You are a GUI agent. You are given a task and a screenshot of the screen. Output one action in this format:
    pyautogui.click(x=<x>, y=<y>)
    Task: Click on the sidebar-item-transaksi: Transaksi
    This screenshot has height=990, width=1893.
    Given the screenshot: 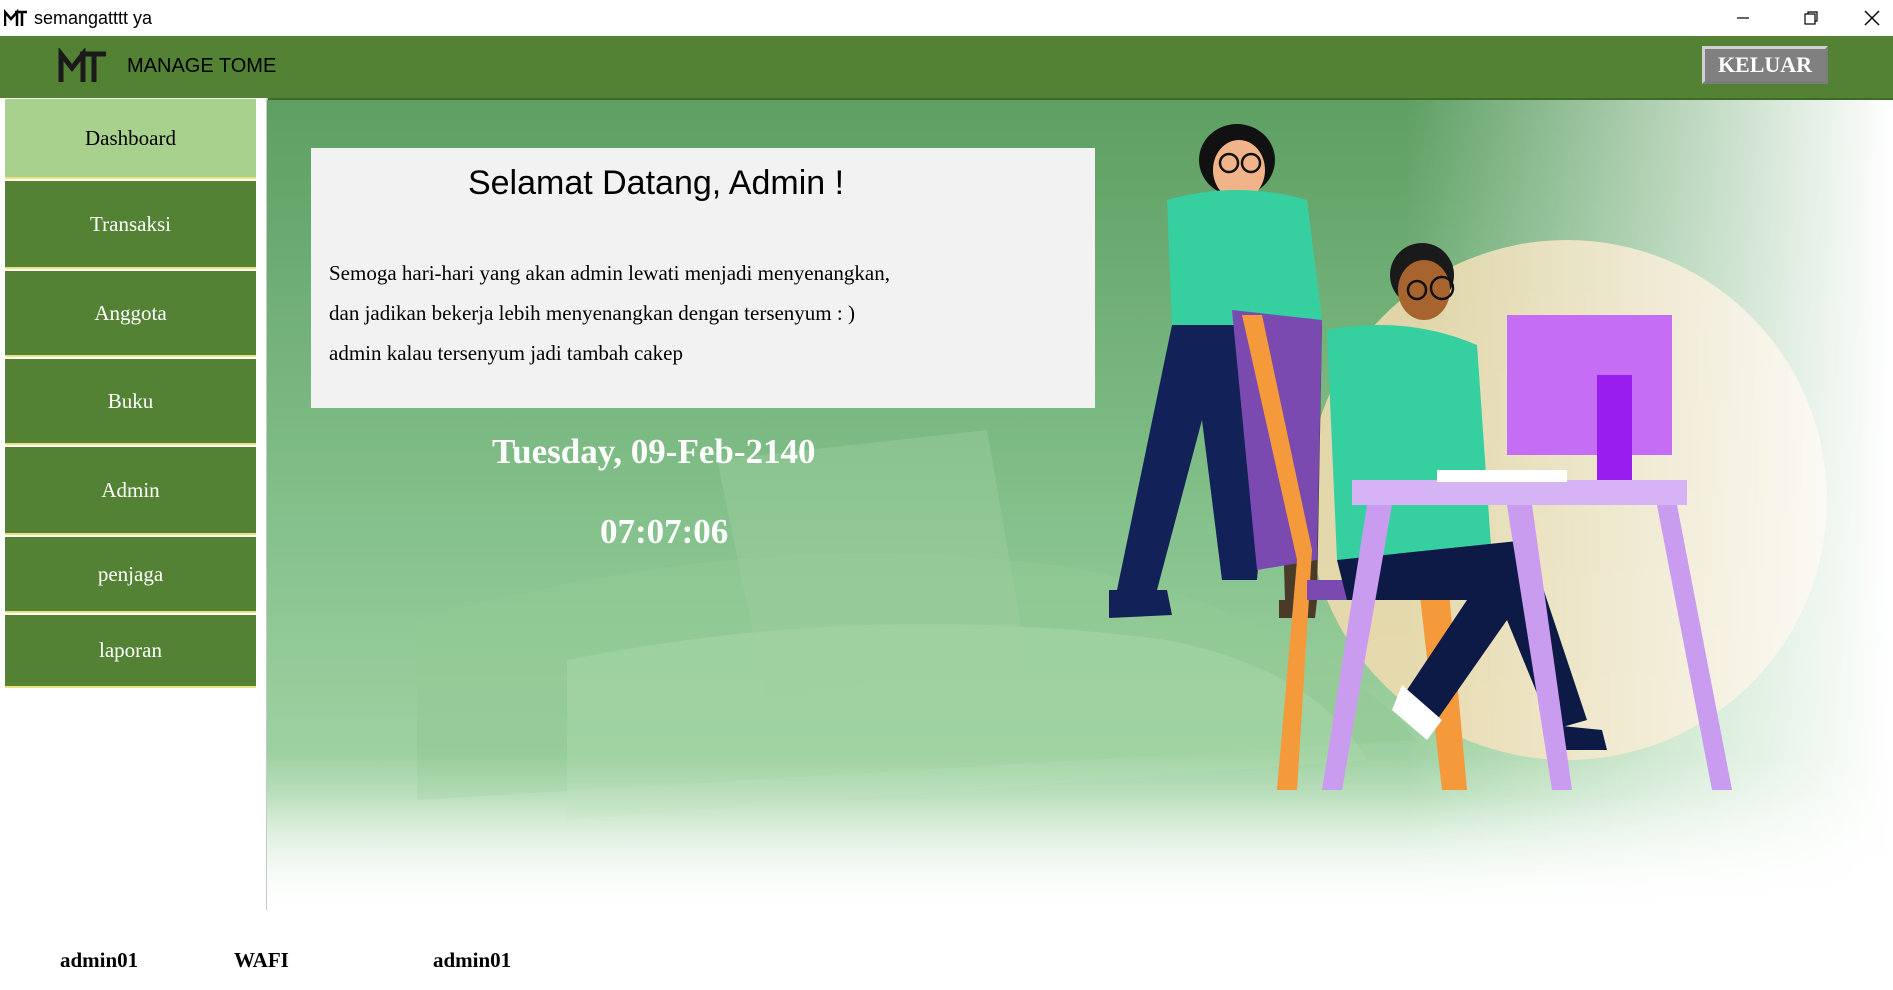 What is the action you would take?
    pyautogui.click(x=130, y=225)
    